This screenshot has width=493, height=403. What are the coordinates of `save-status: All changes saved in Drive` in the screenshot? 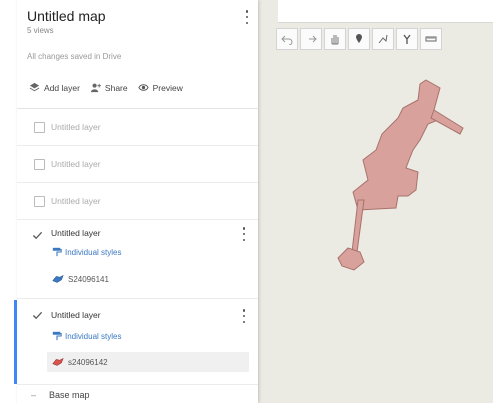 It's located at (74, 56).